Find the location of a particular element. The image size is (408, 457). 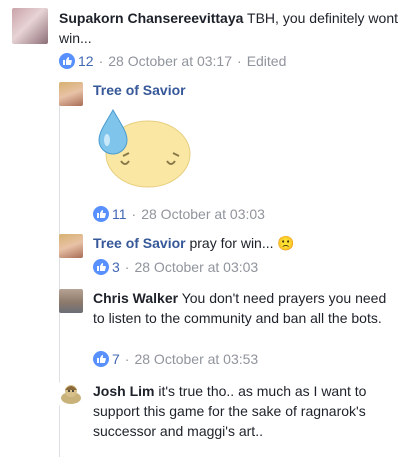

comment-author: Supakorn Chansereevittaya is located at coordinates (151, 18).